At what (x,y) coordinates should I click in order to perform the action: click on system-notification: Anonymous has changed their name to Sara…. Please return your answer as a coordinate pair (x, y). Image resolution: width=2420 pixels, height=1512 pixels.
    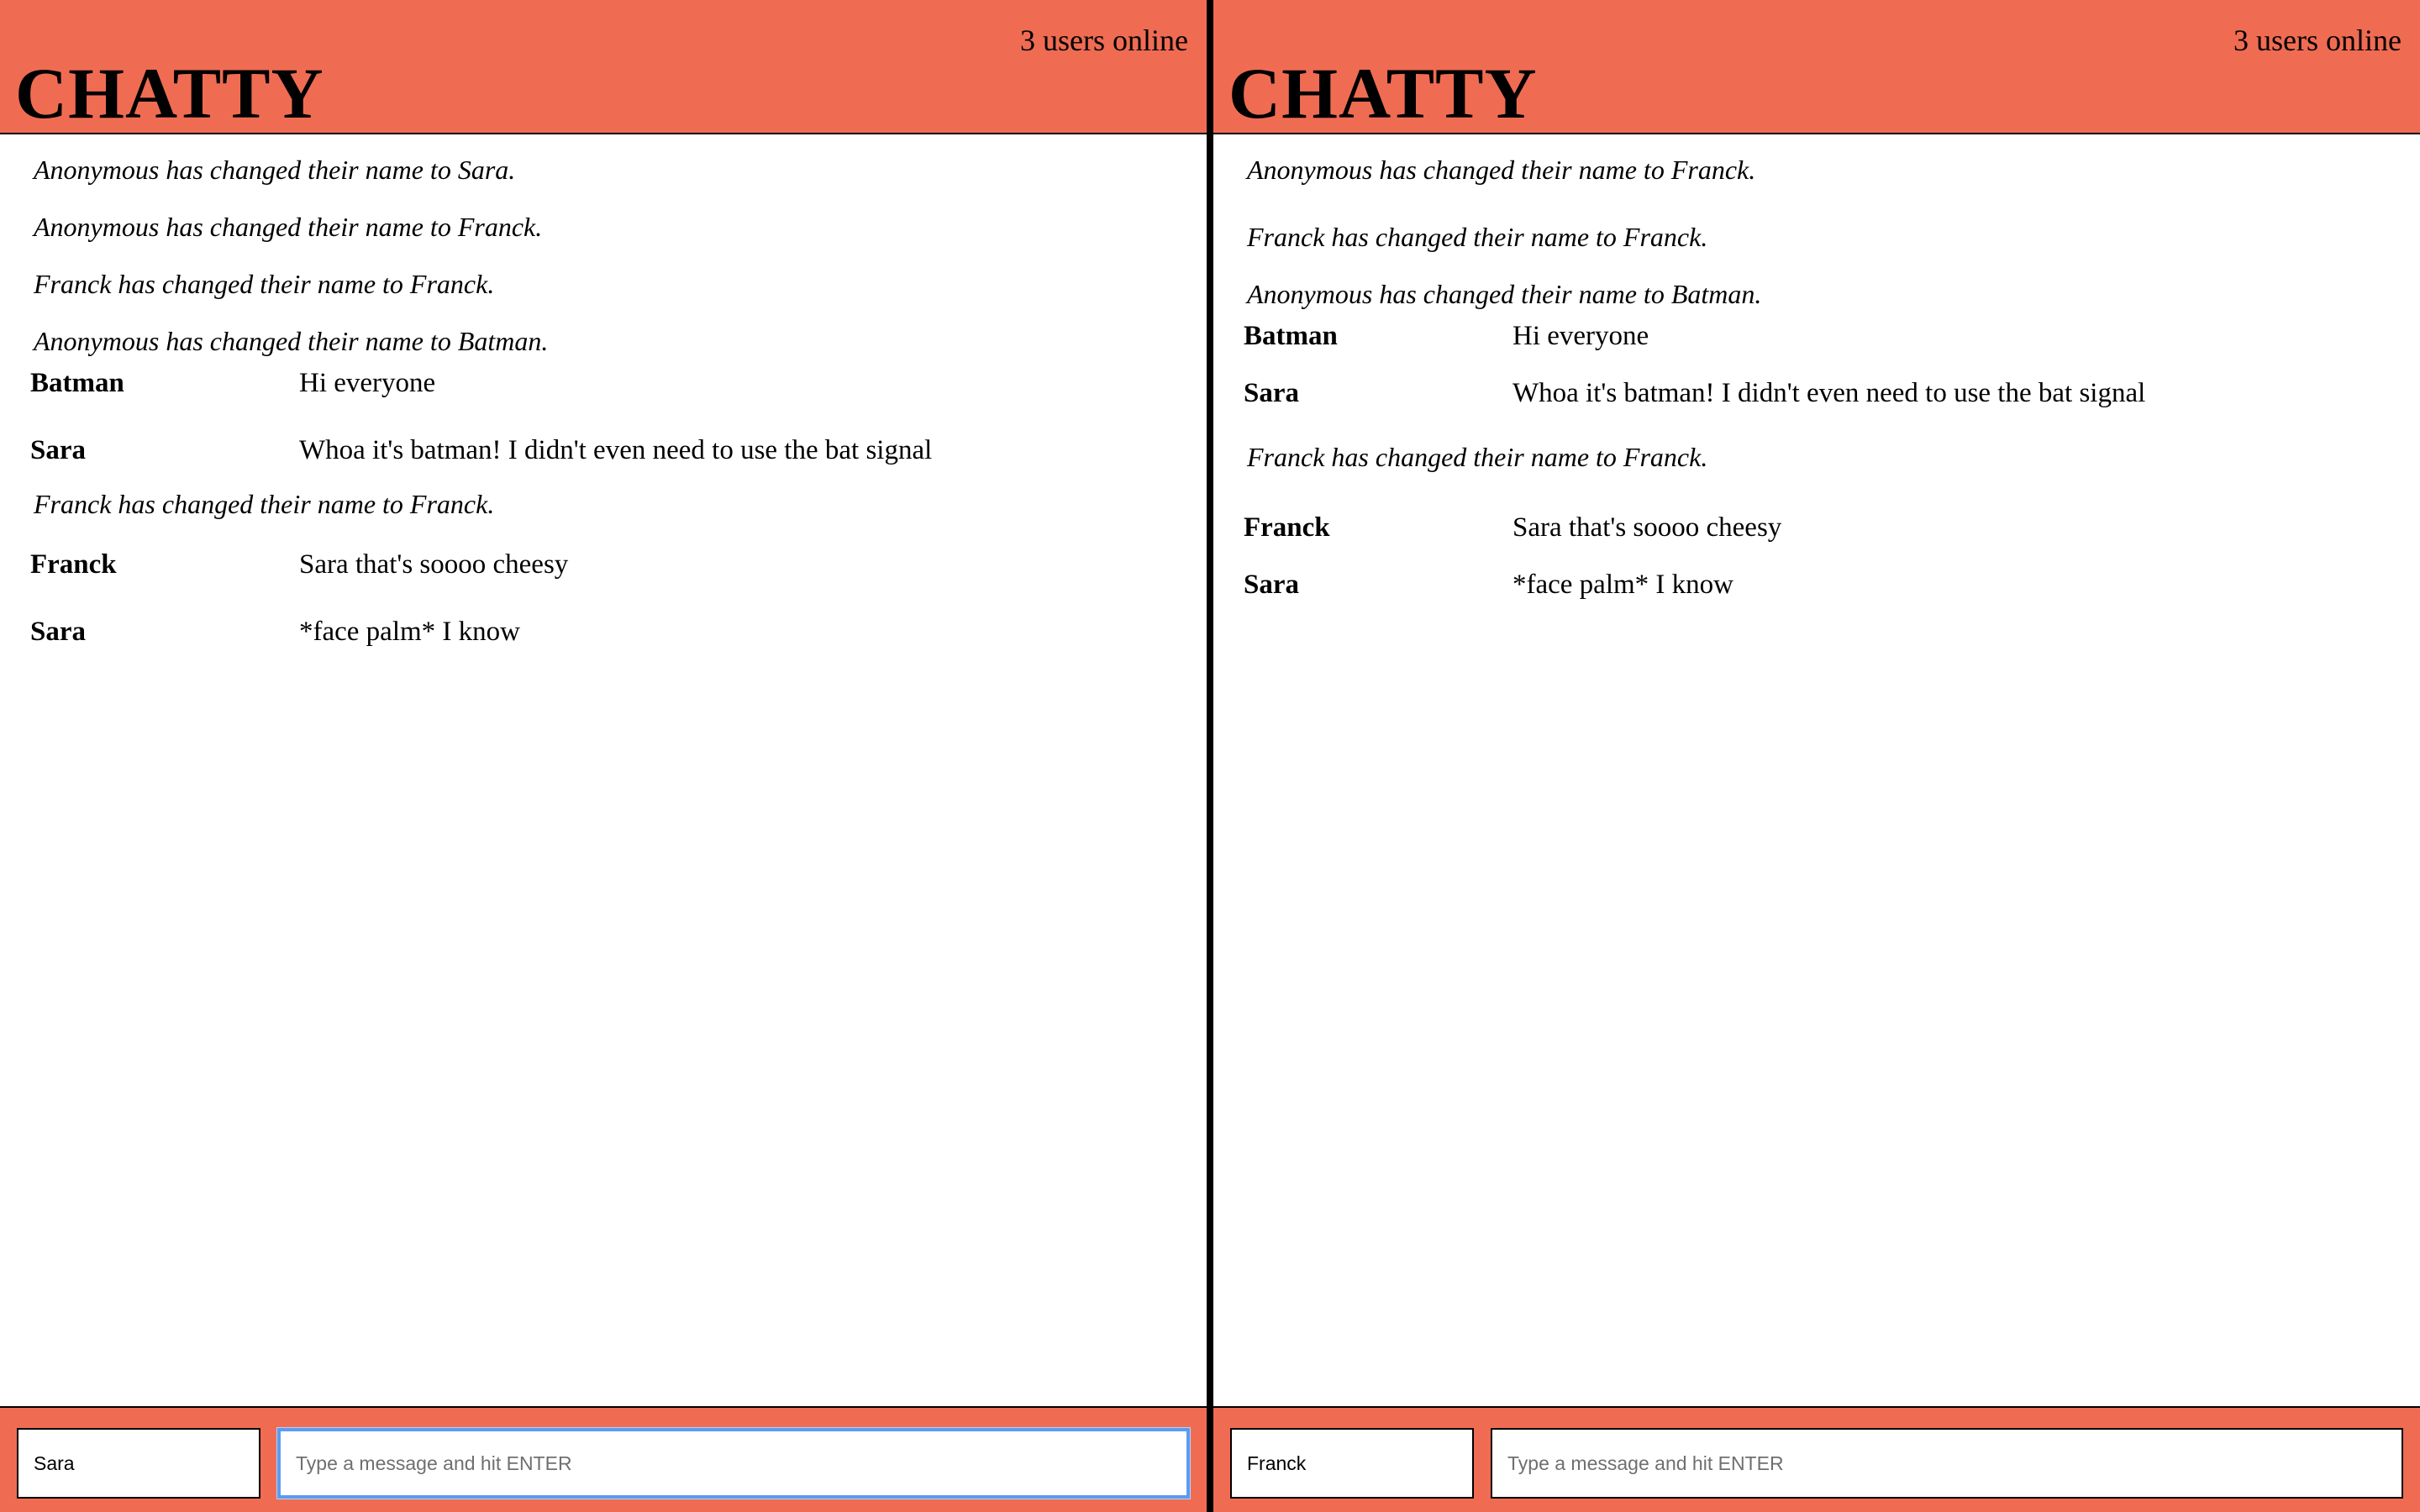
    Looking at the image, I should click on (275, 170).